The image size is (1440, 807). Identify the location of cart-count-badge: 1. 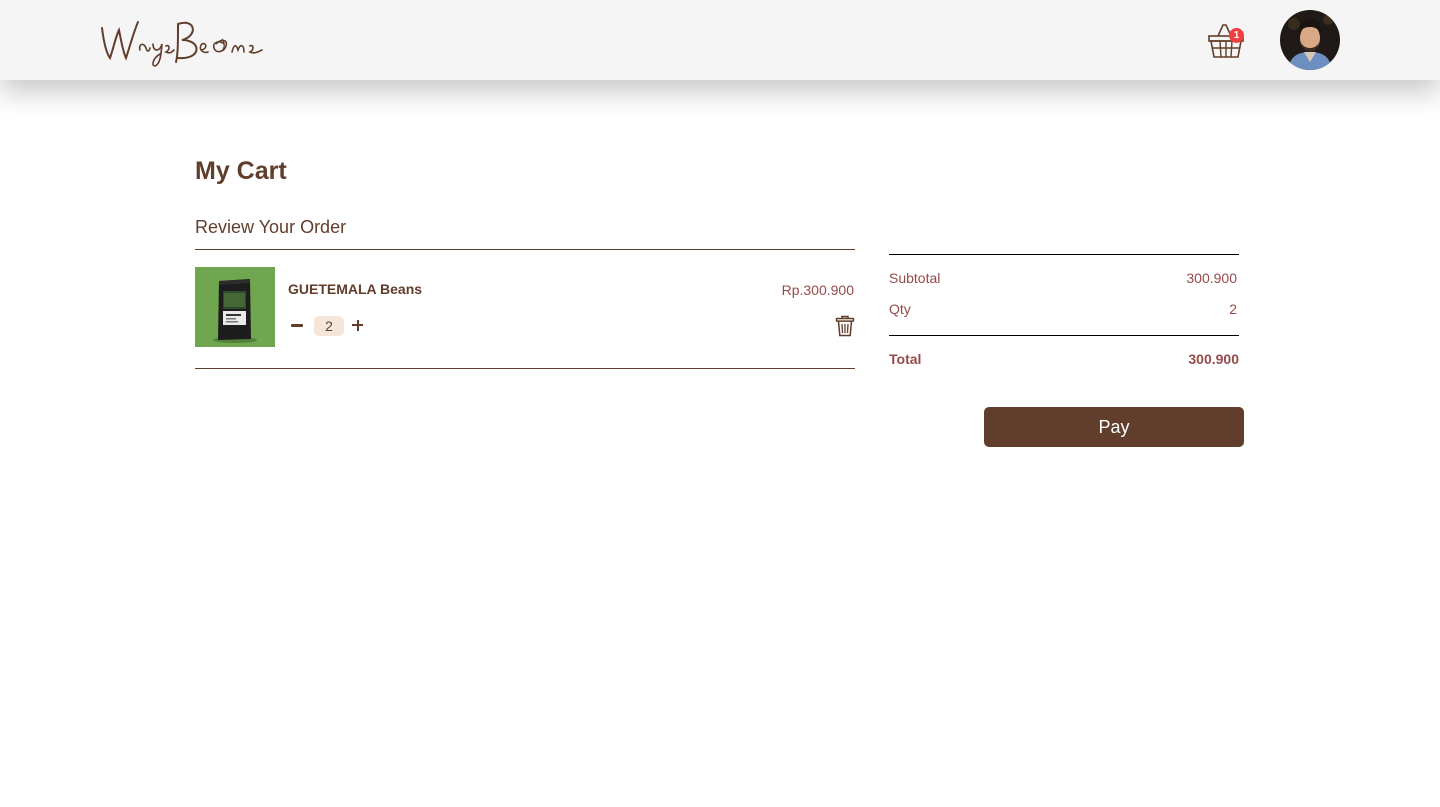
(1236, 35).